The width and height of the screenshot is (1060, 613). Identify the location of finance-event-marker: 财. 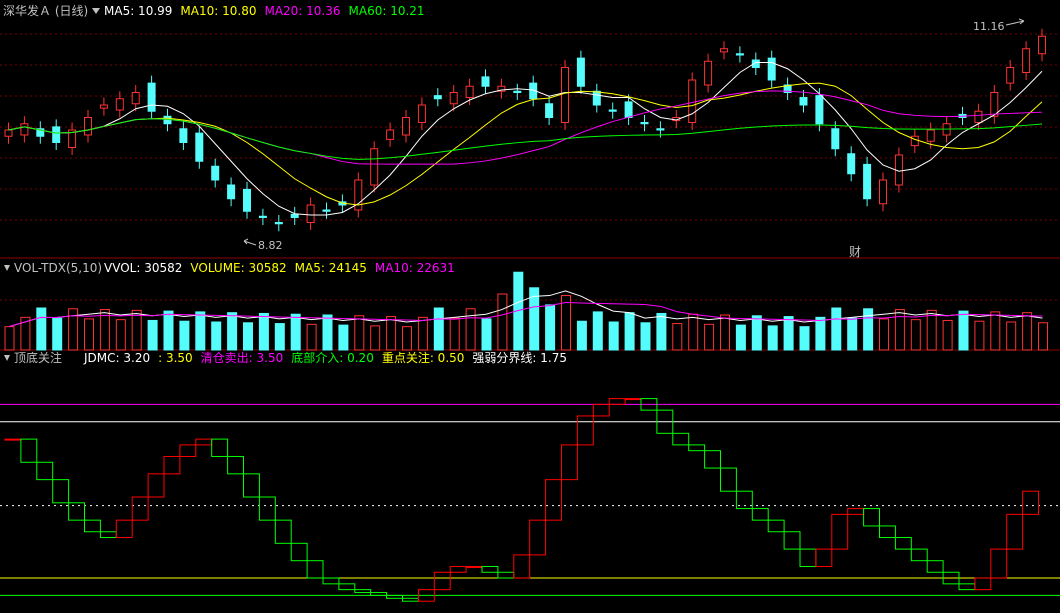
(855, 252).